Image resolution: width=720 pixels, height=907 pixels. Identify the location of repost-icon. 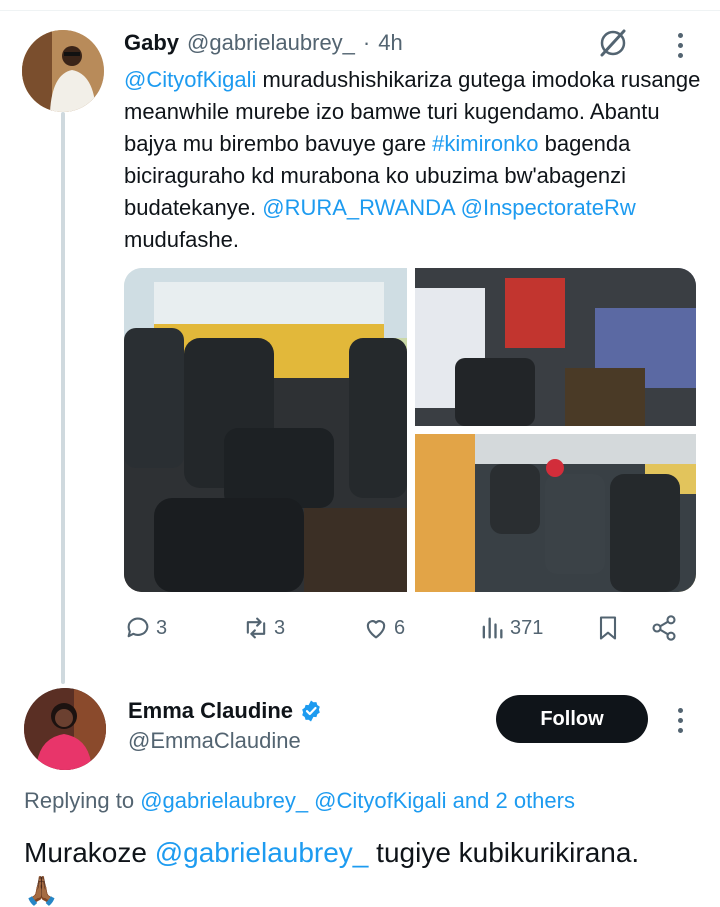
(256, 628).